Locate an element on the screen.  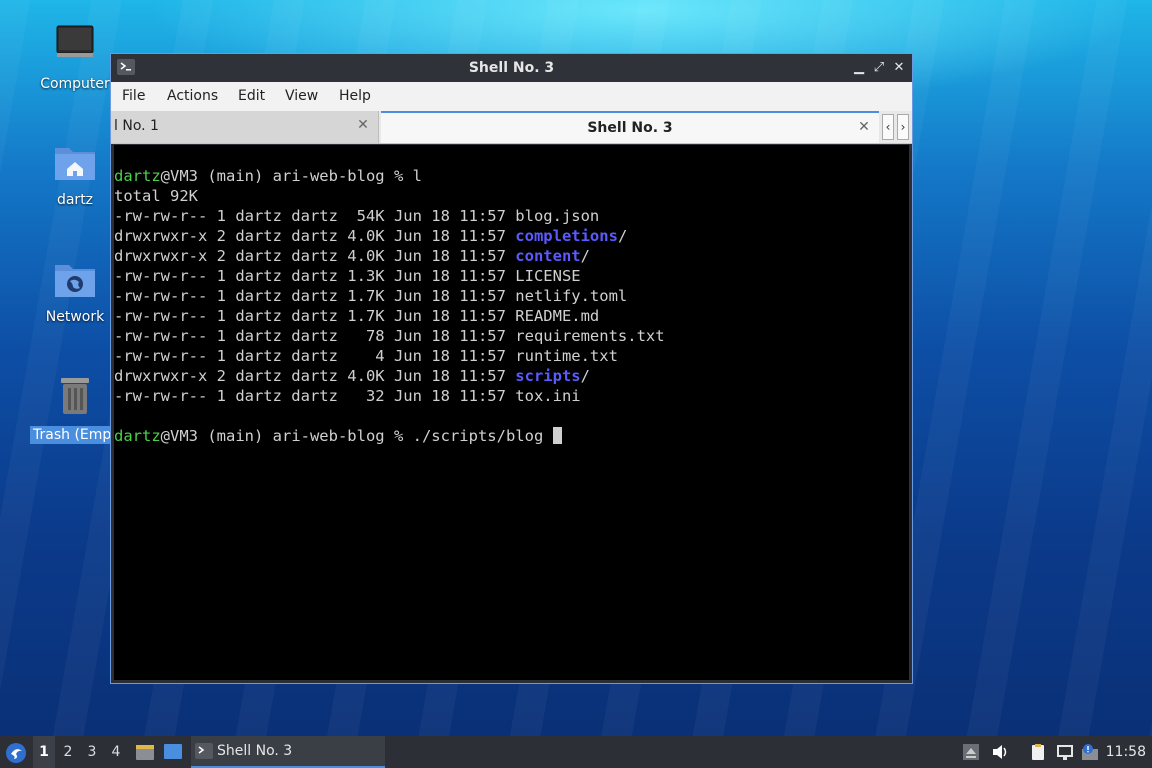
desktop-icon-network: Network is located at coordinates (75, 290).